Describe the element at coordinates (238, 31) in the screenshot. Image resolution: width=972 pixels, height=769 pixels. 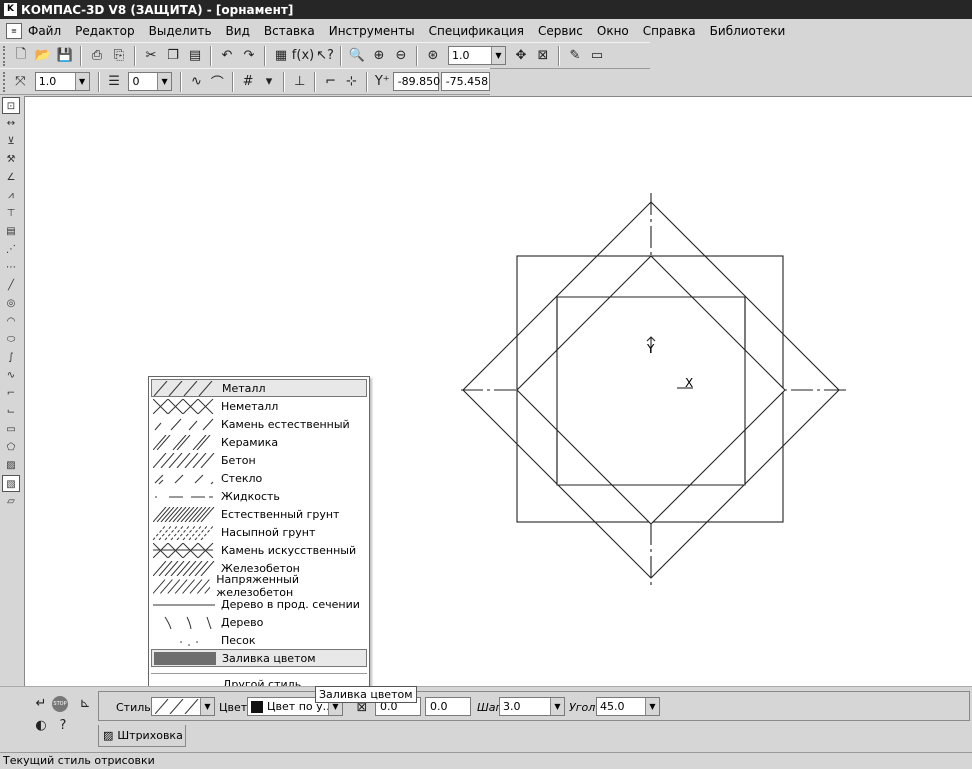
I see `menu-view: Вид` at that location.